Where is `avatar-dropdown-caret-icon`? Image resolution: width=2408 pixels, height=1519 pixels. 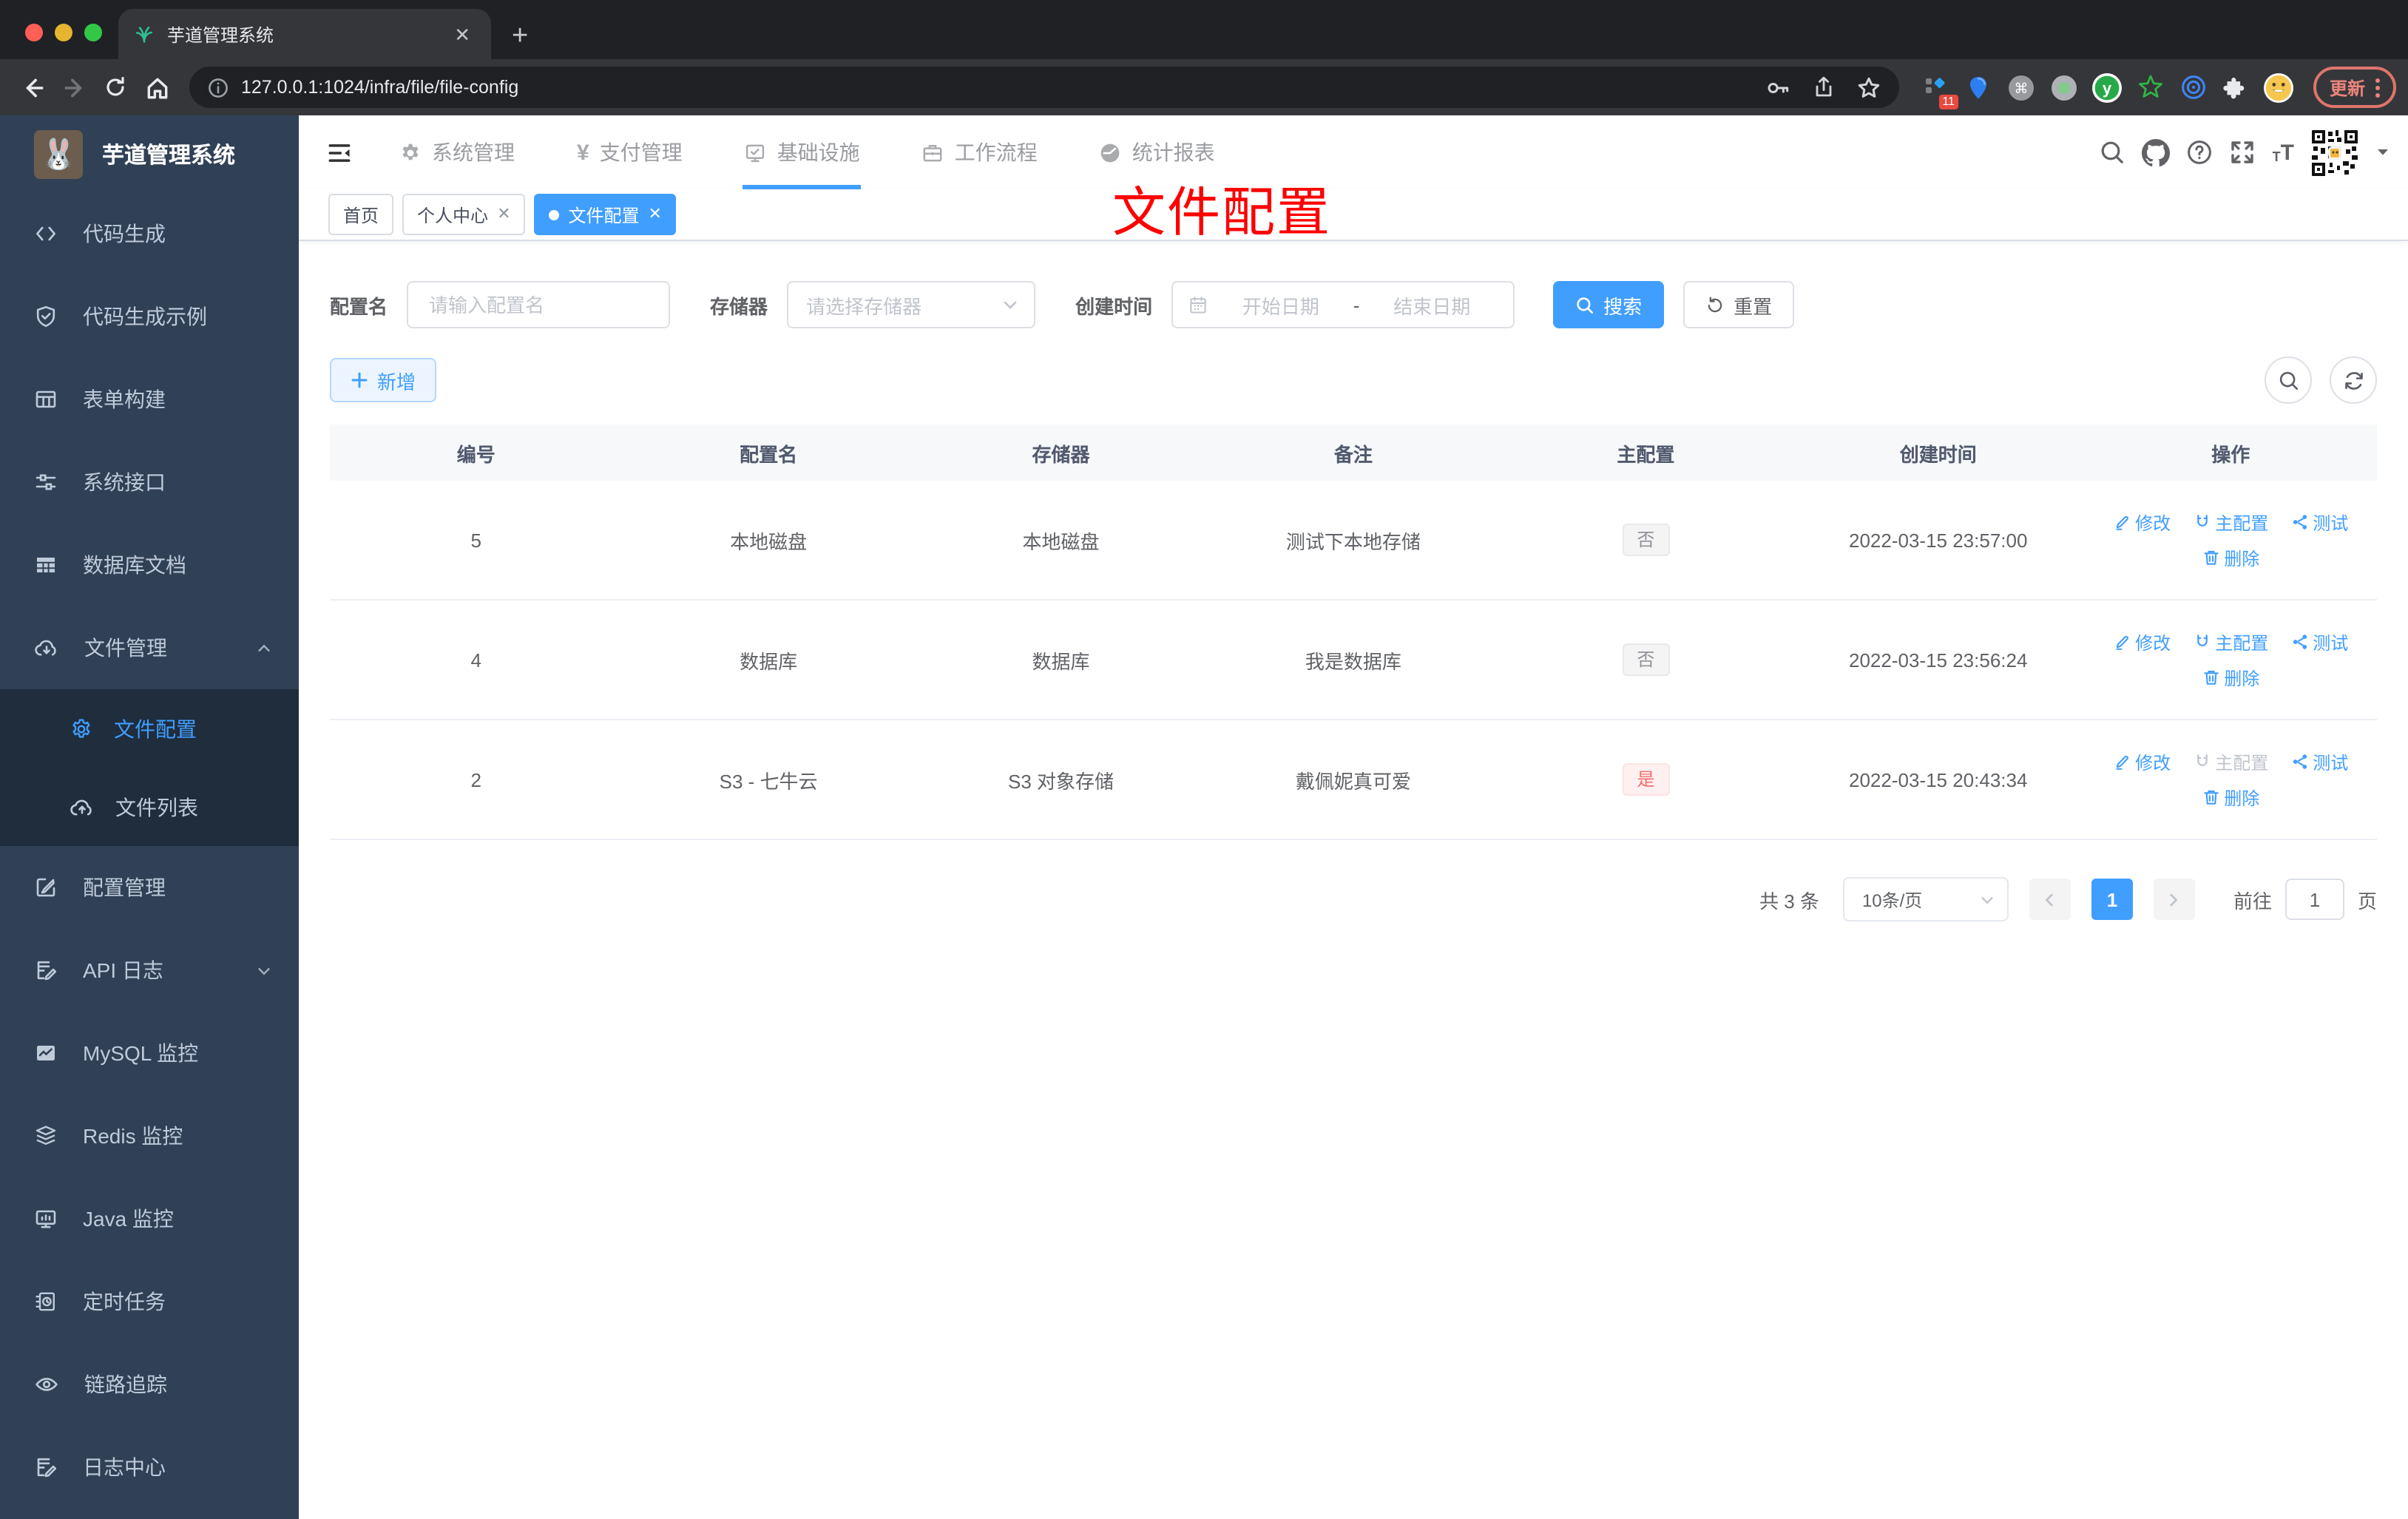
avatar-dropdown-caret-icon is located at coordinates (2382, 152).